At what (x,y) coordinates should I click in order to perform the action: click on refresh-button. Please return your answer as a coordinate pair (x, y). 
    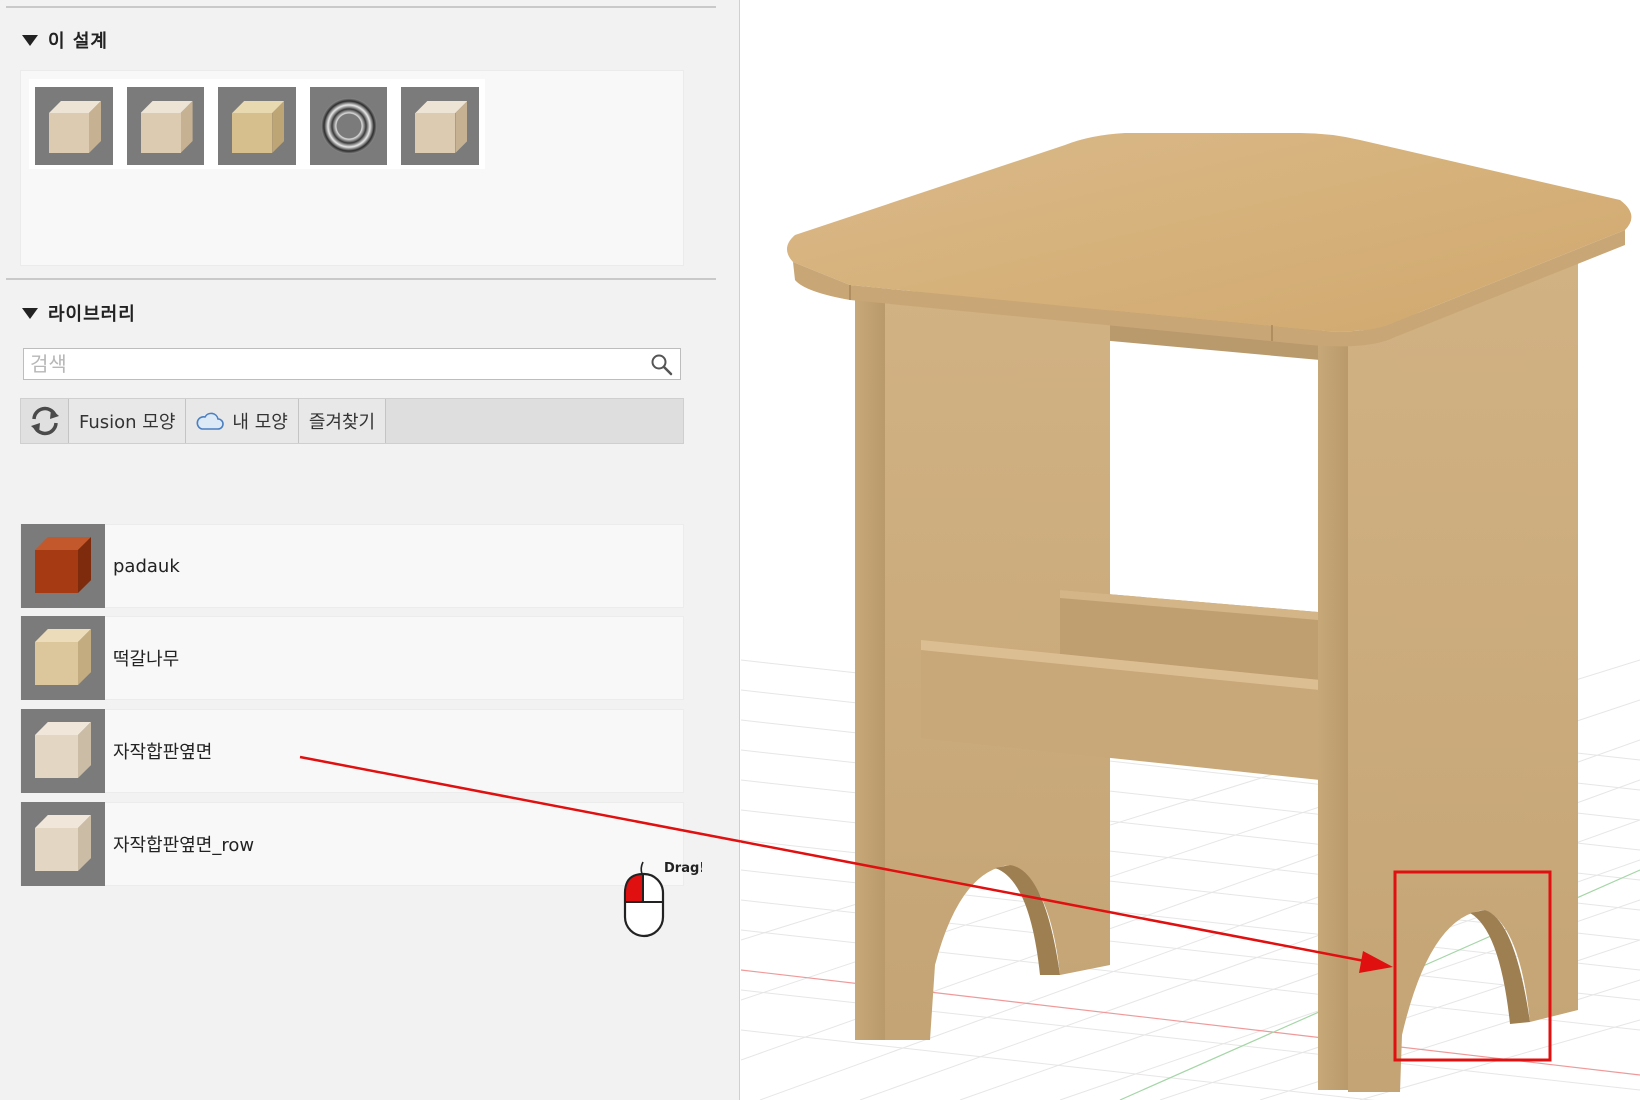
    Looking at the image, I should click on (45, 421).